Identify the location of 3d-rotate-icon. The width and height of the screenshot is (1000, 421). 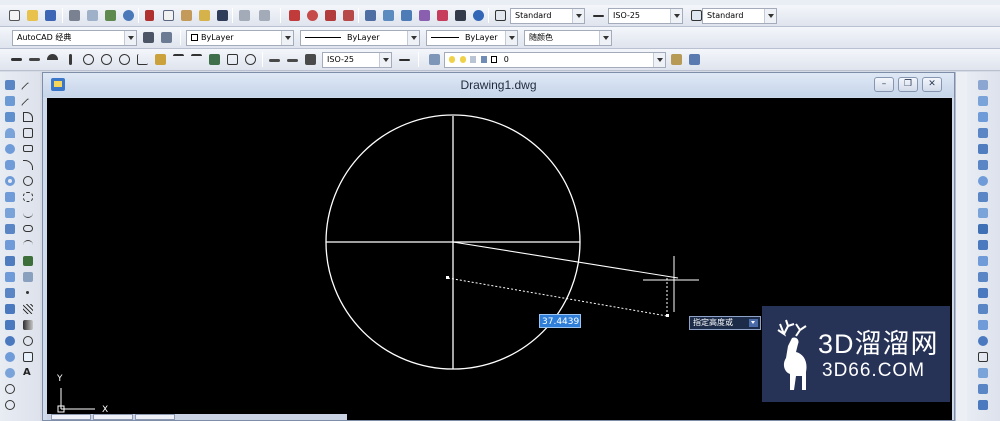
(10, 389).